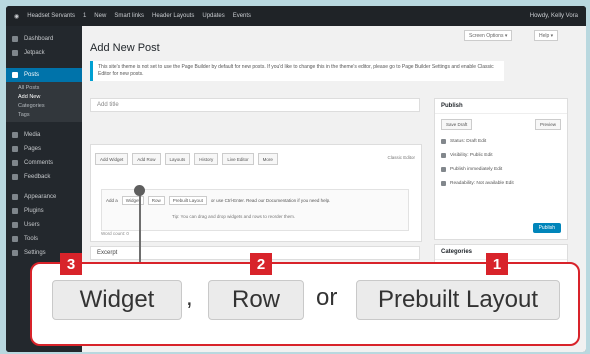 This screenshot has width=590, height=354. Describe the element at coordinates (50, 97) in the screenshot. I see `submenu-add-new: Add New` at that location.